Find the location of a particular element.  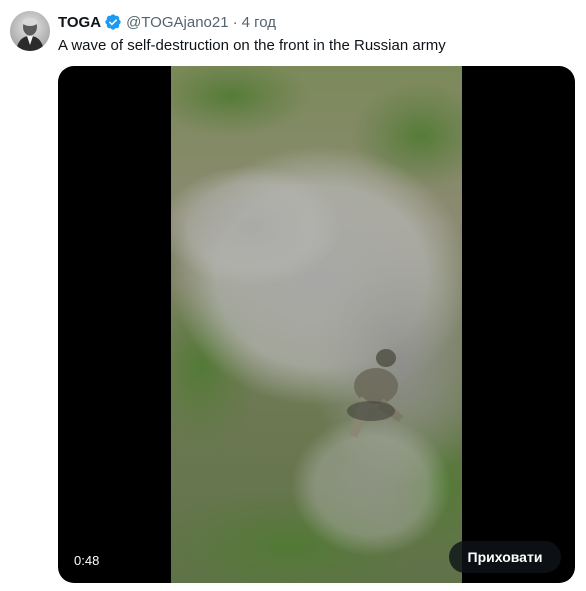

verified-badge-icon is located at coordinates (113, 22).